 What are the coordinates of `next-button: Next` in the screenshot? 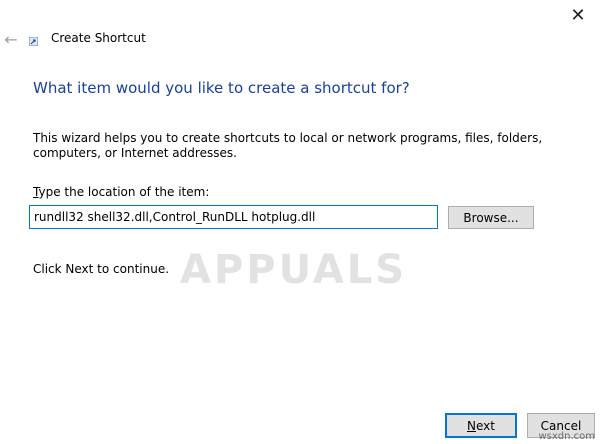 It's located at (481, 425).